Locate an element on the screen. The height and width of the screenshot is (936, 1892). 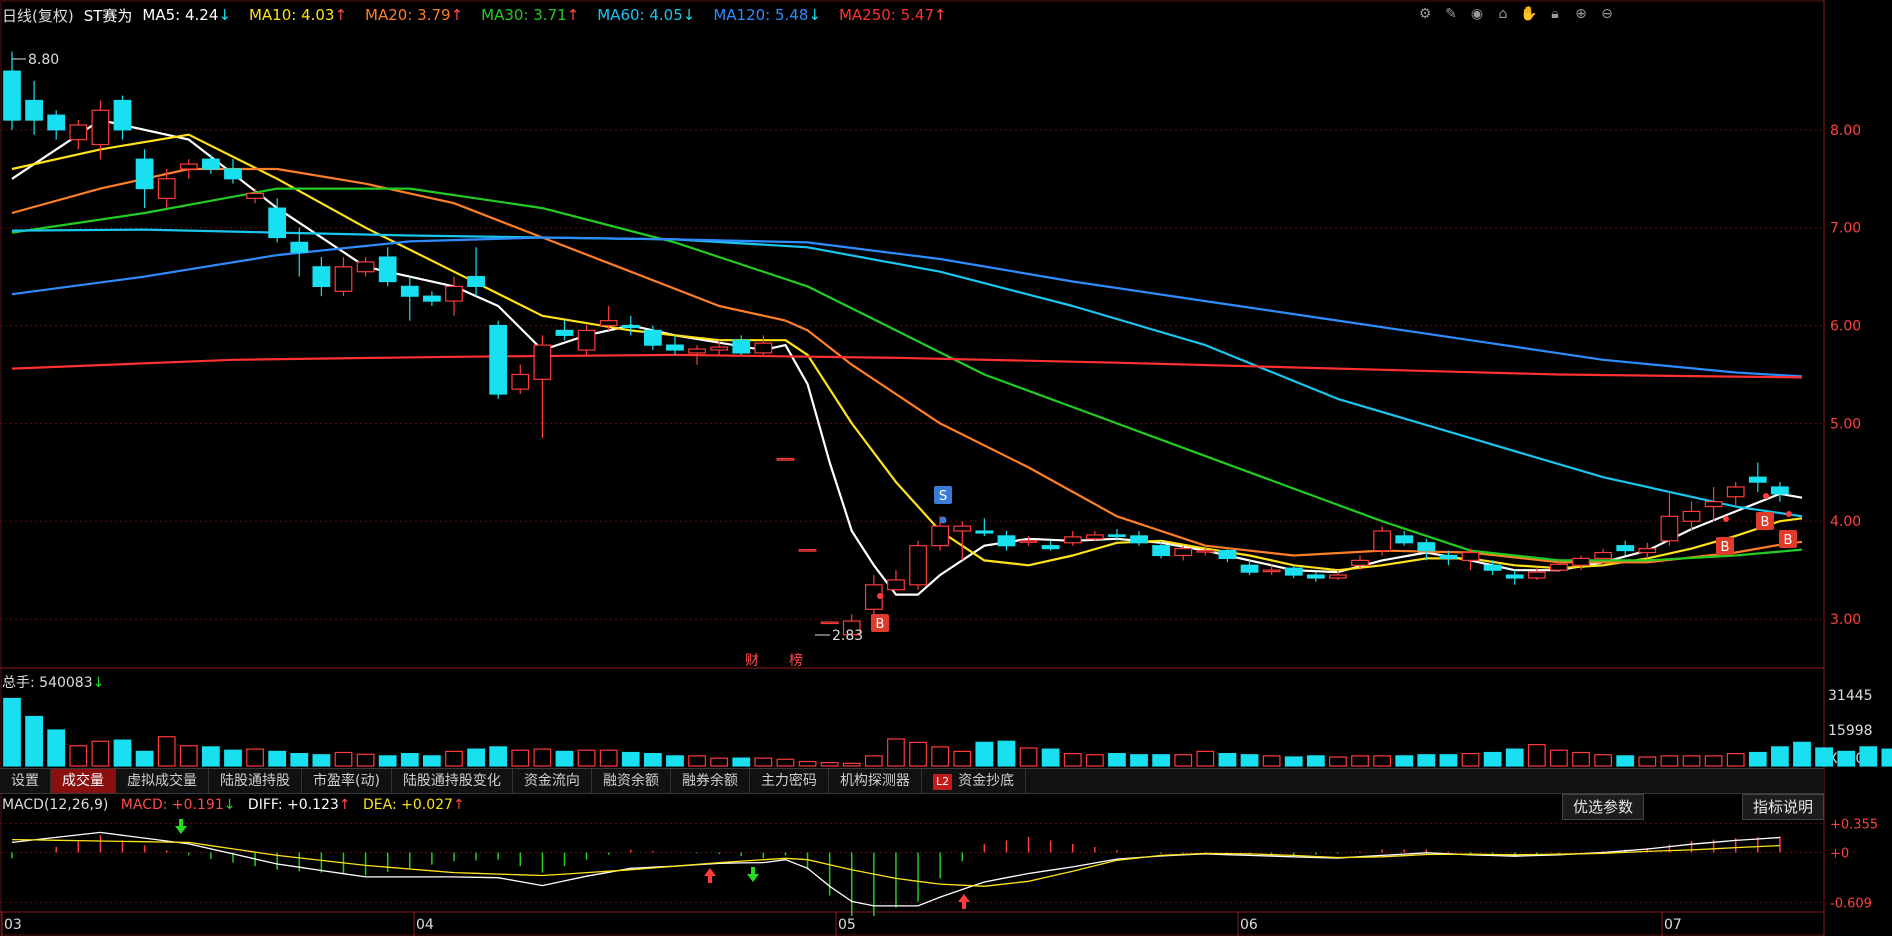
tab-label: 陆股通持股 is located at coordinates (255, 781).